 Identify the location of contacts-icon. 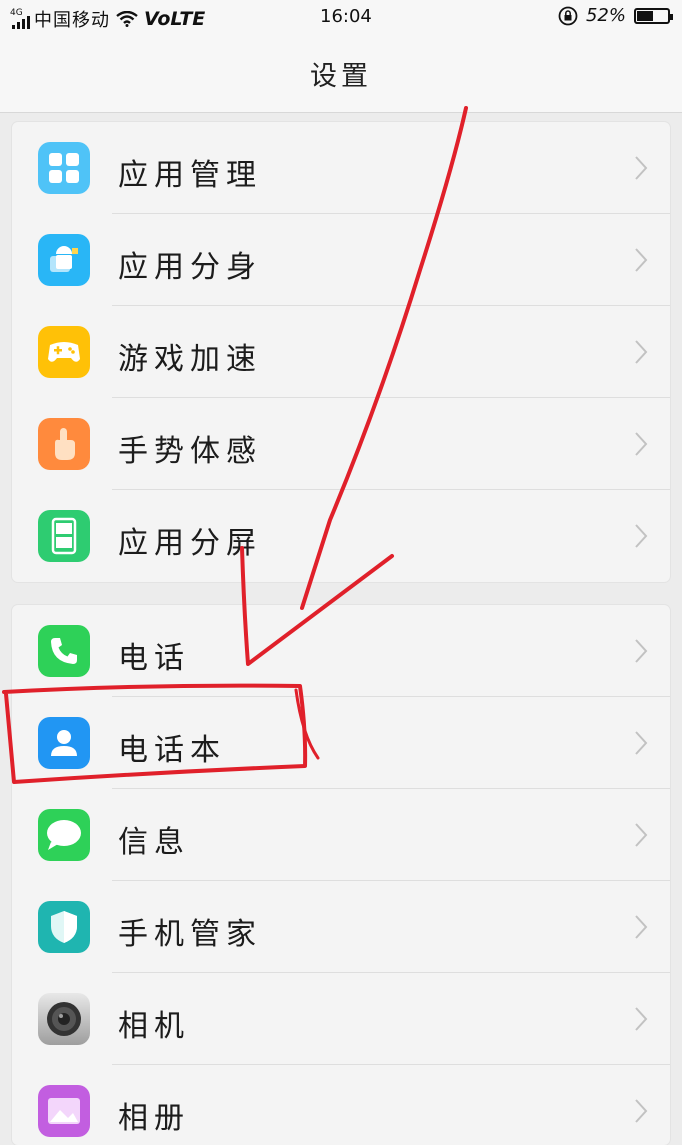
(64, 743).